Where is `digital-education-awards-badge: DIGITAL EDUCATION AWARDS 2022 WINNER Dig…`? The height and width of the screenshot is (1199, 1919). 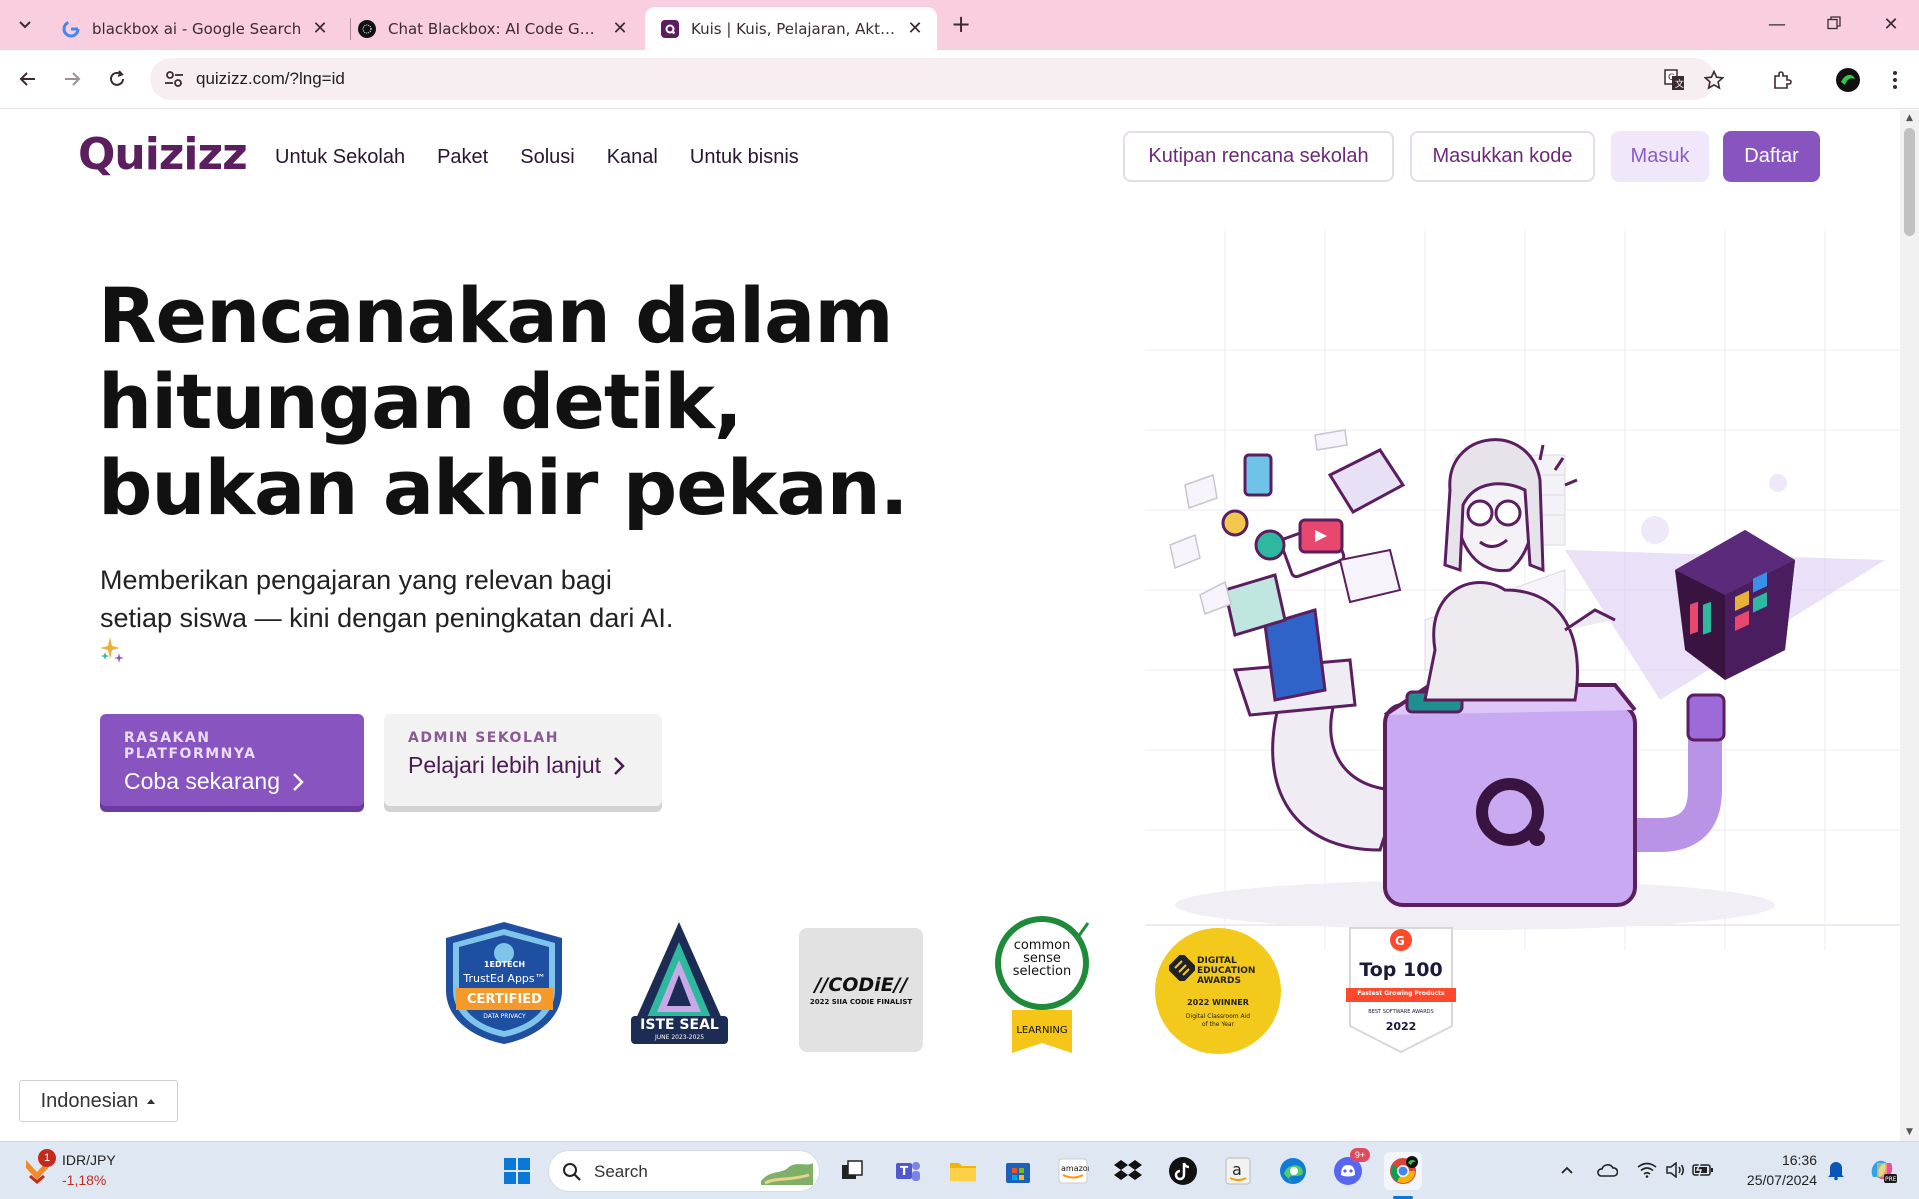
digital-education-awards-badge: DIGITAL EDUCATION AWARDS 2022 WINNER Dig… is located at coordinates (1218, 991).